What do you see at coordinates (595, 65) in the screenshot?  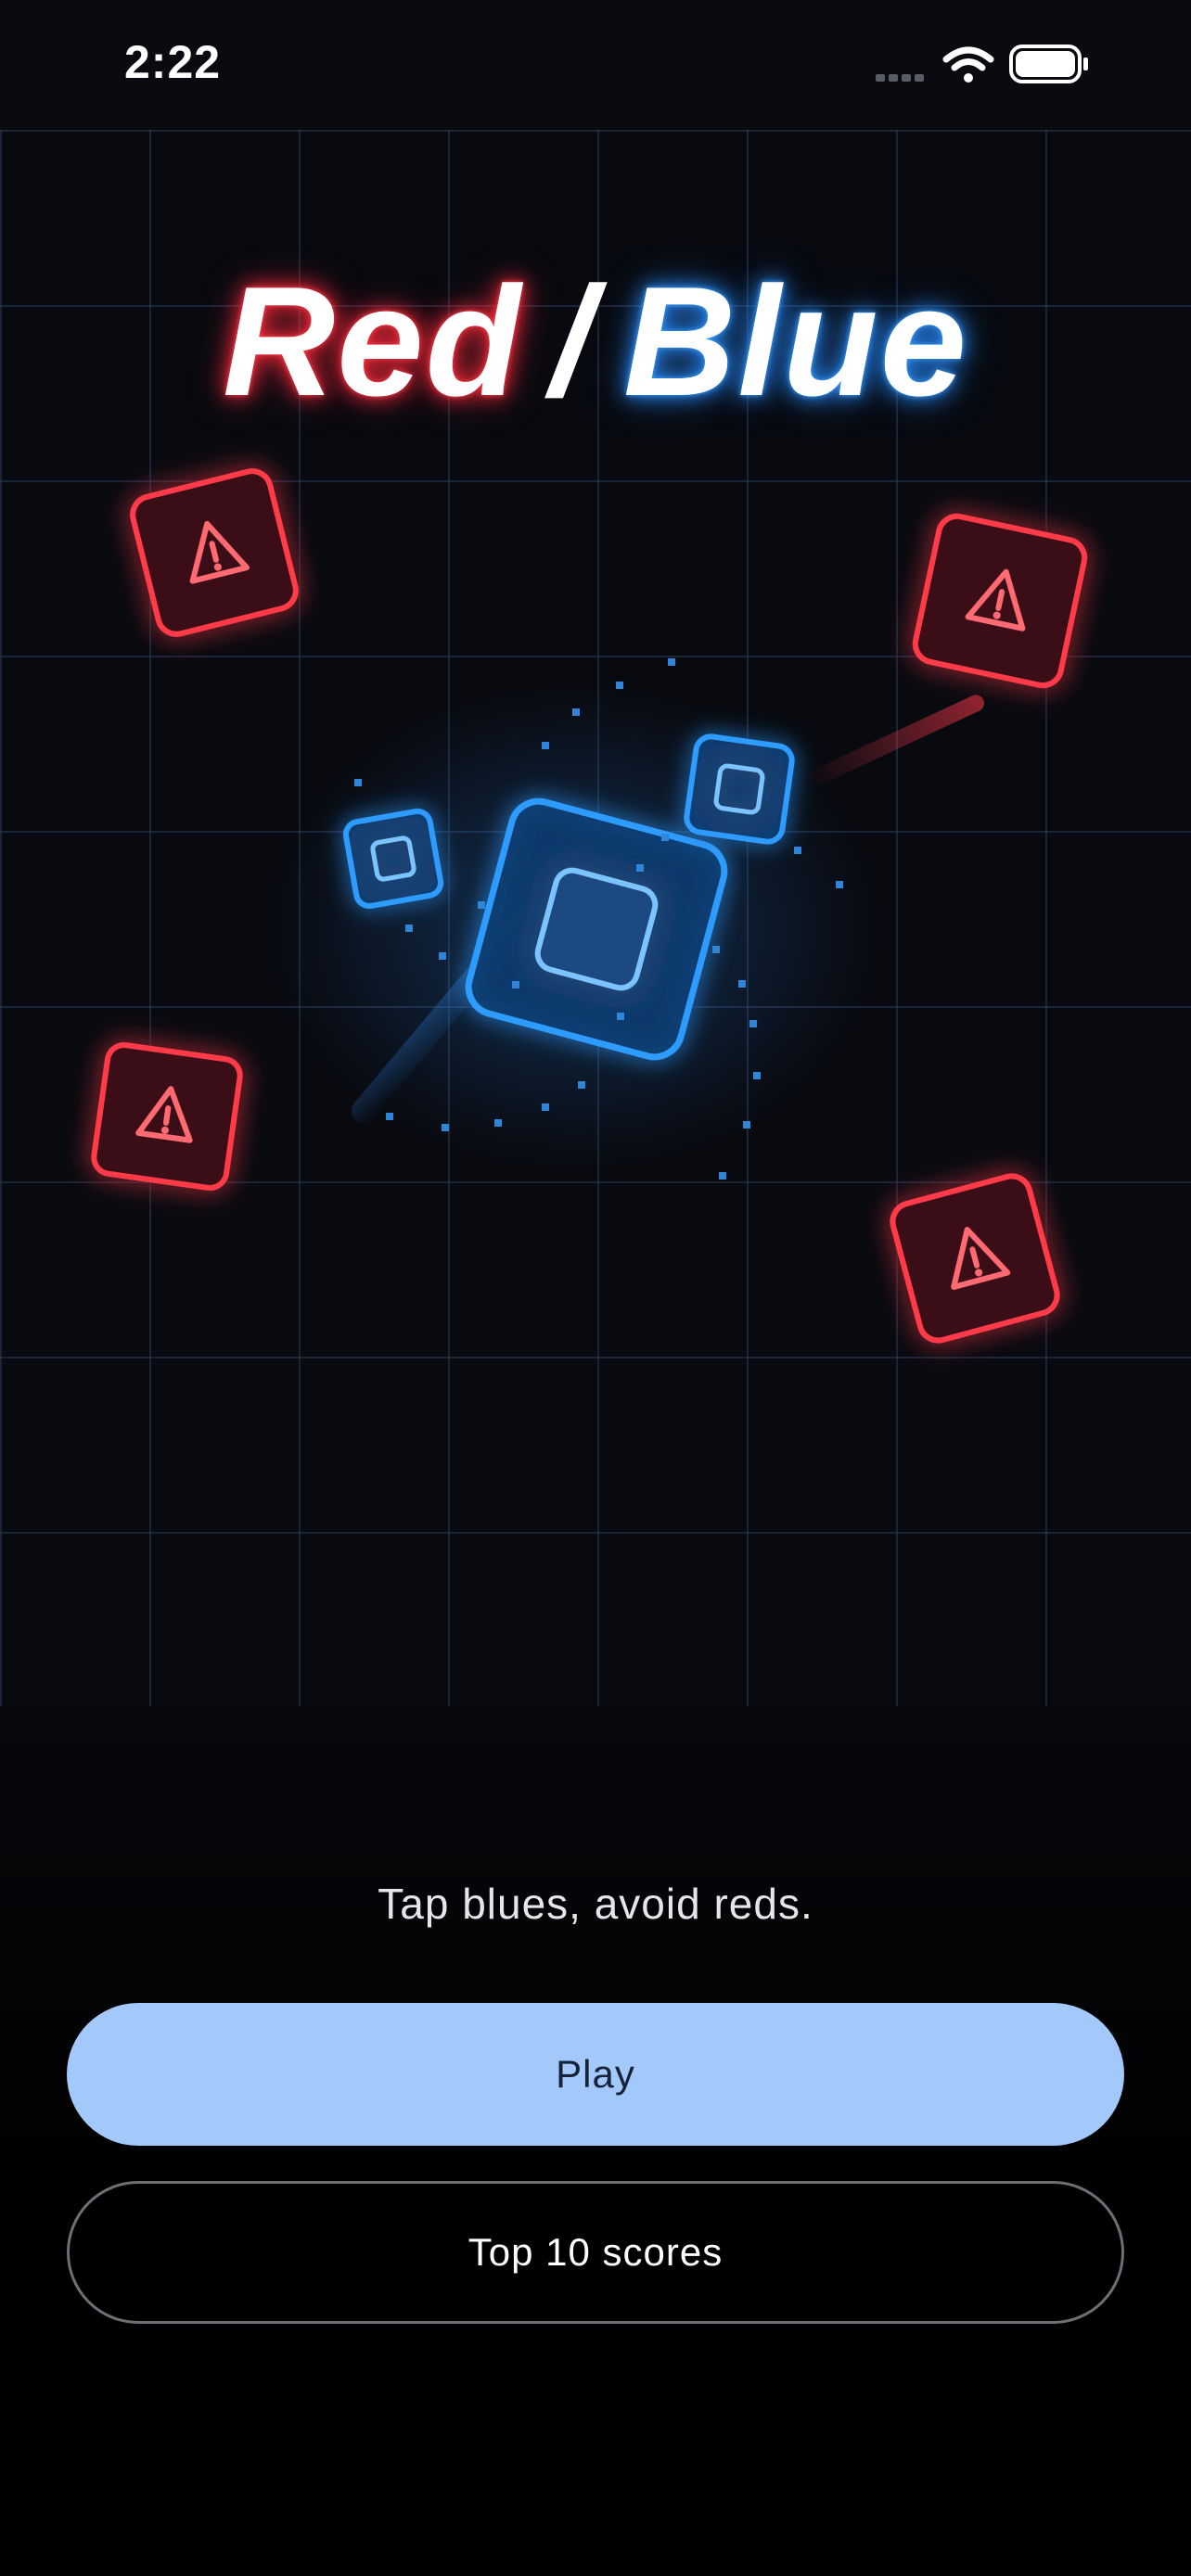 I see `status-bar: 2:22` at bounding box center [595, 65].